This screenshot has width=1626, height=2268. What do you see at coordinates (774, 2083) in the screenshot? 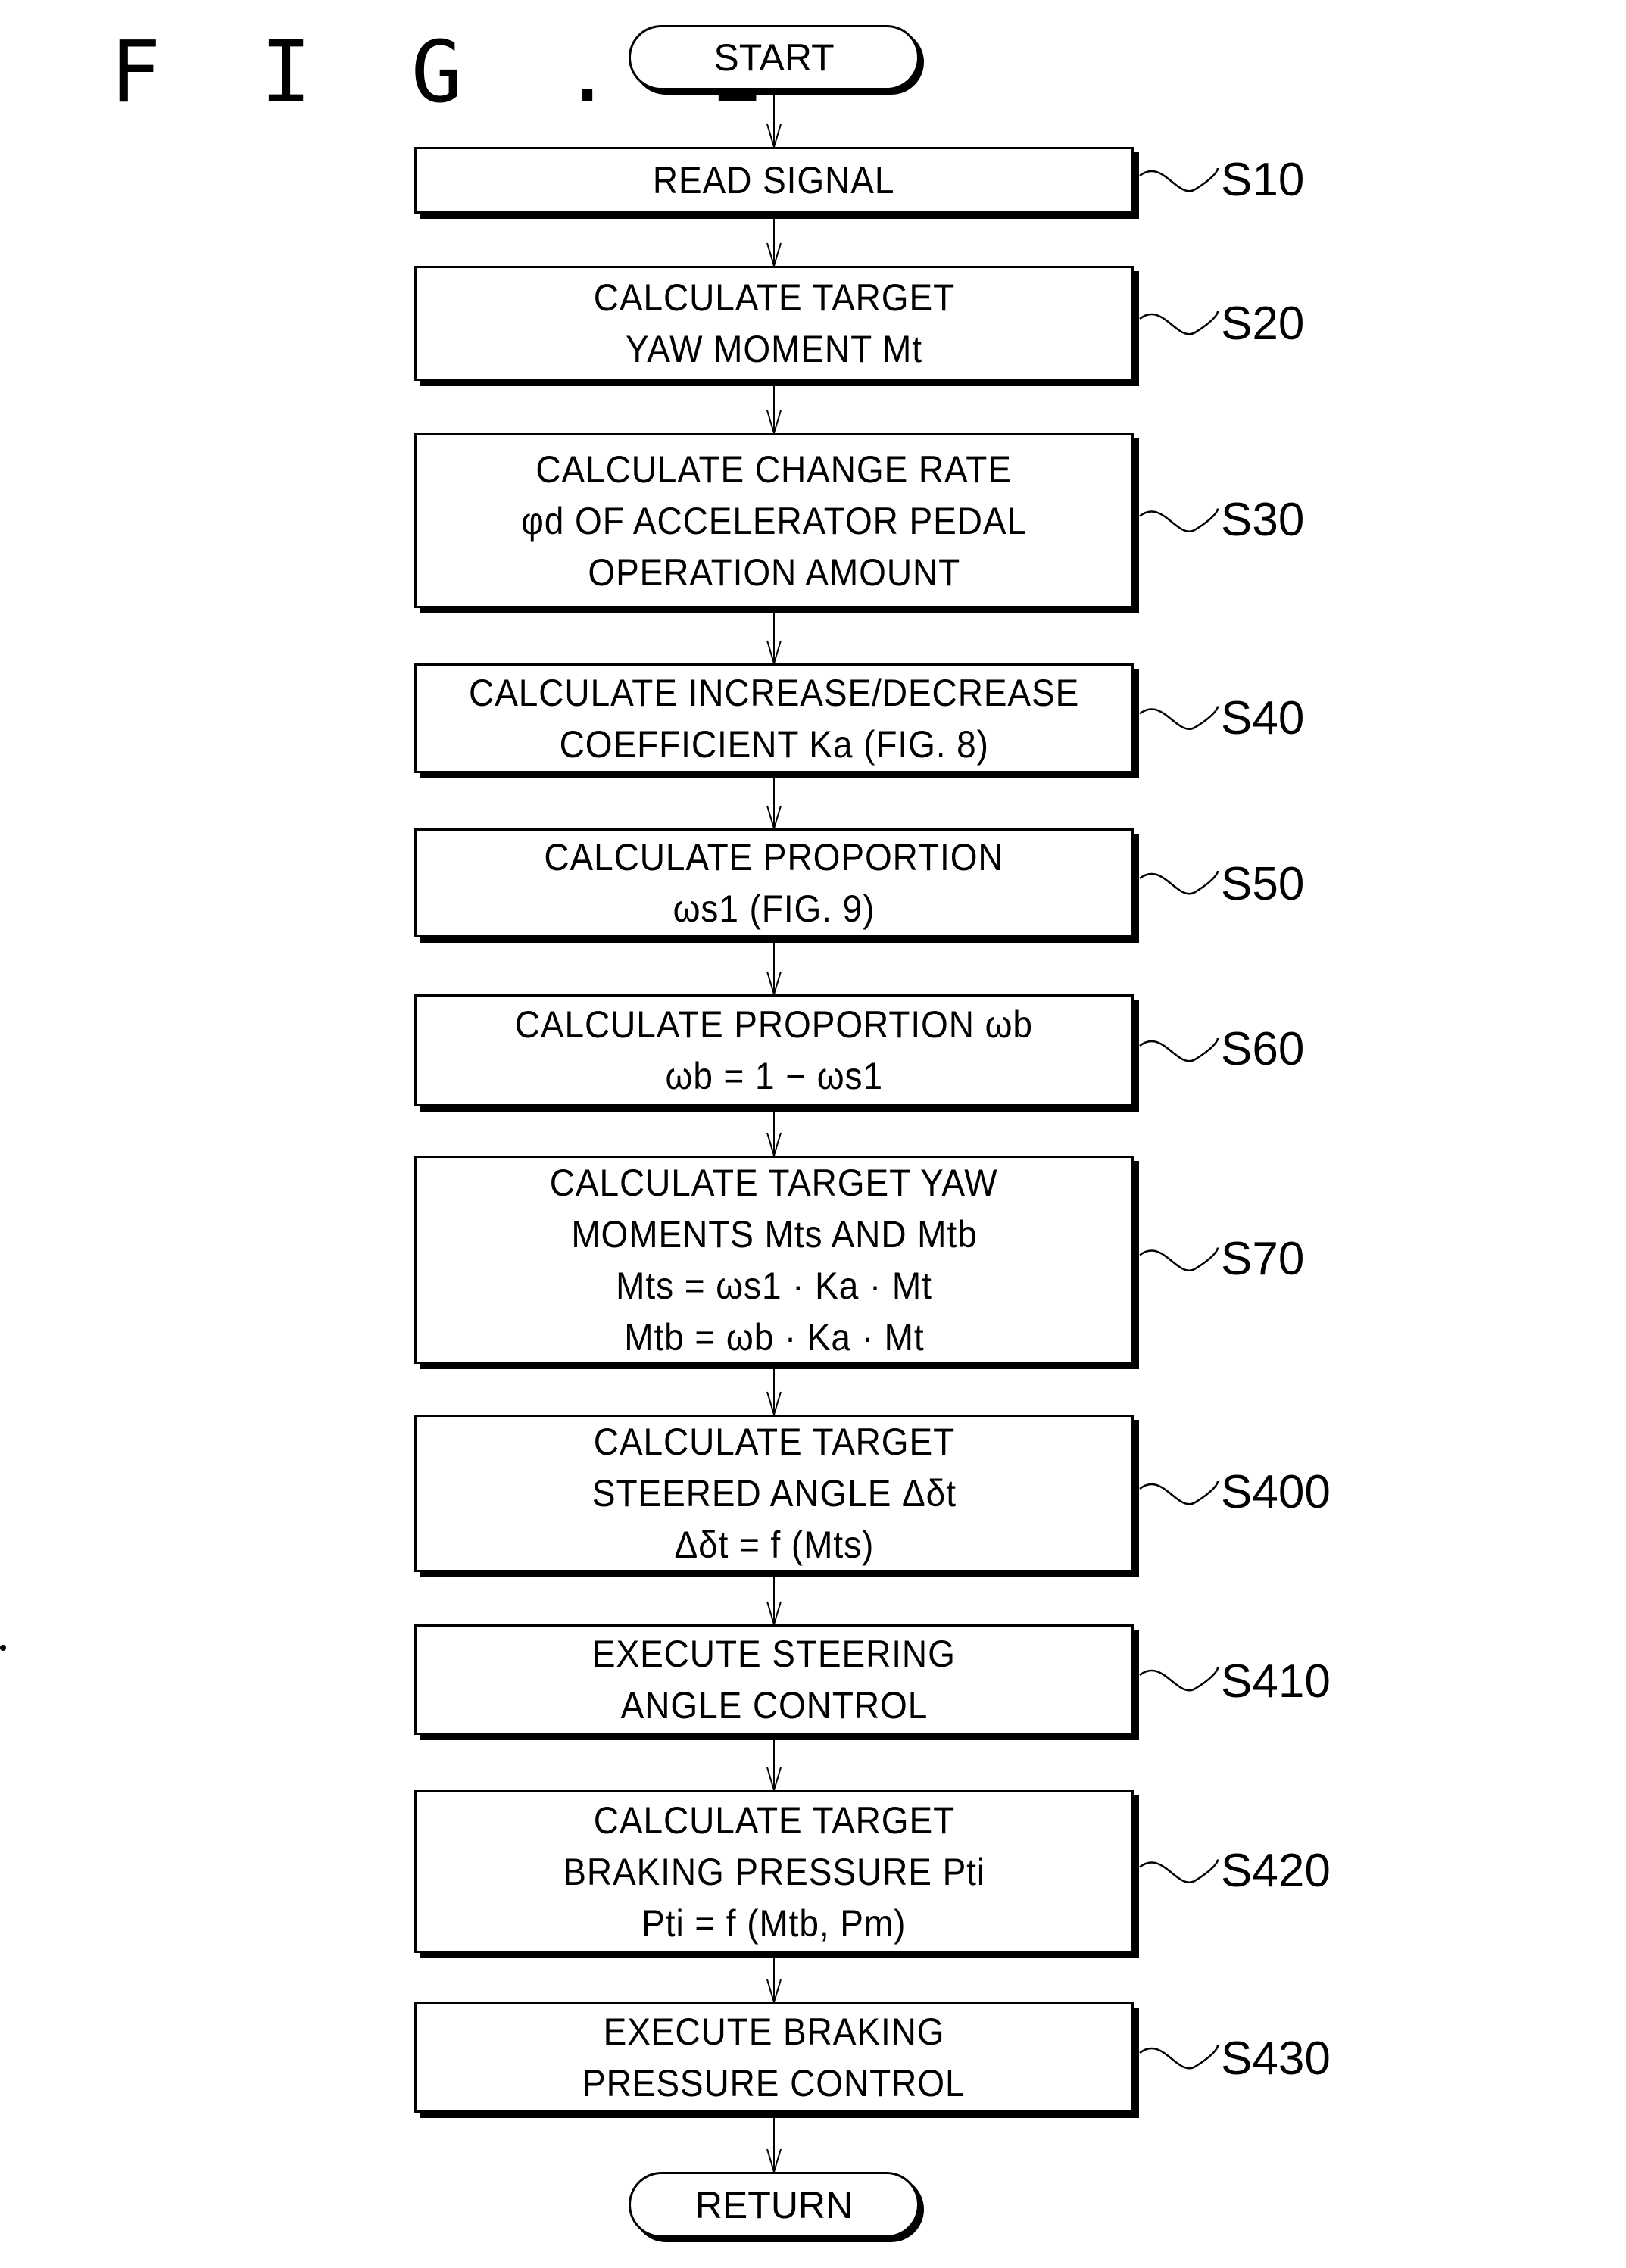
I see `step-text: PRESSURE CONTROL` at bounding box center [774, 2083].